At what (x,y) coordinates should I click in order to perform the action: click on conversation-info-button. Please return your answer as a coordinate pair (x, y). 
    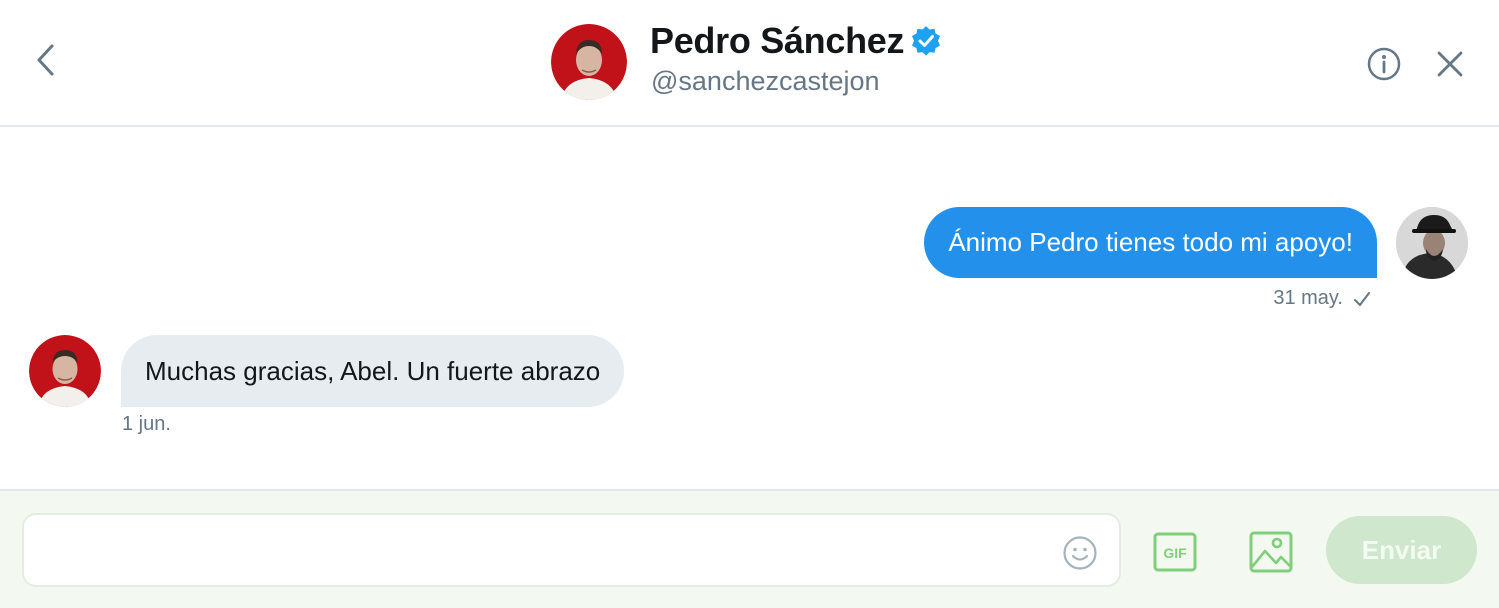
    Looking at the image, I should click on (1384, 64).